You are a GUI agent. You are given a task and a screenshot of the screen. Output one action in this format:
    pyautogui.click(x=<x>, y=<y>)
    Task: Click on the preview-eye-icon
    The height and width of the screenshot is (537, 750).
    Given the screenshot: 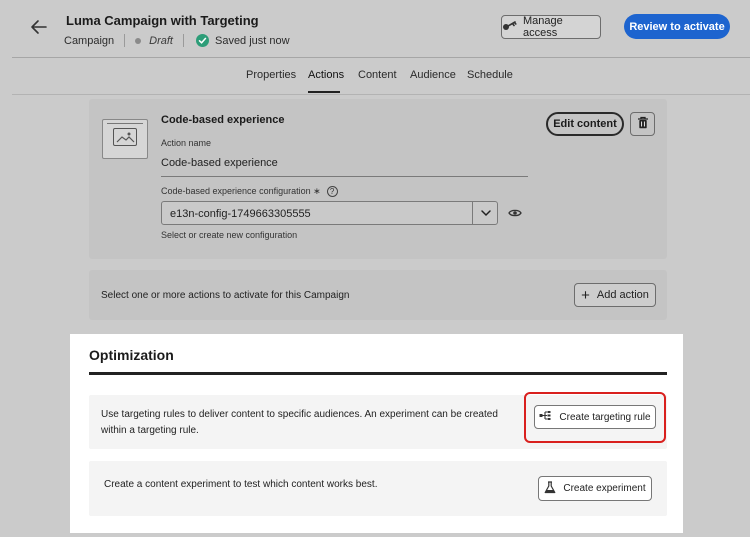 What is the action you would take?
    pyautogui.click(x=515, y=214)
    